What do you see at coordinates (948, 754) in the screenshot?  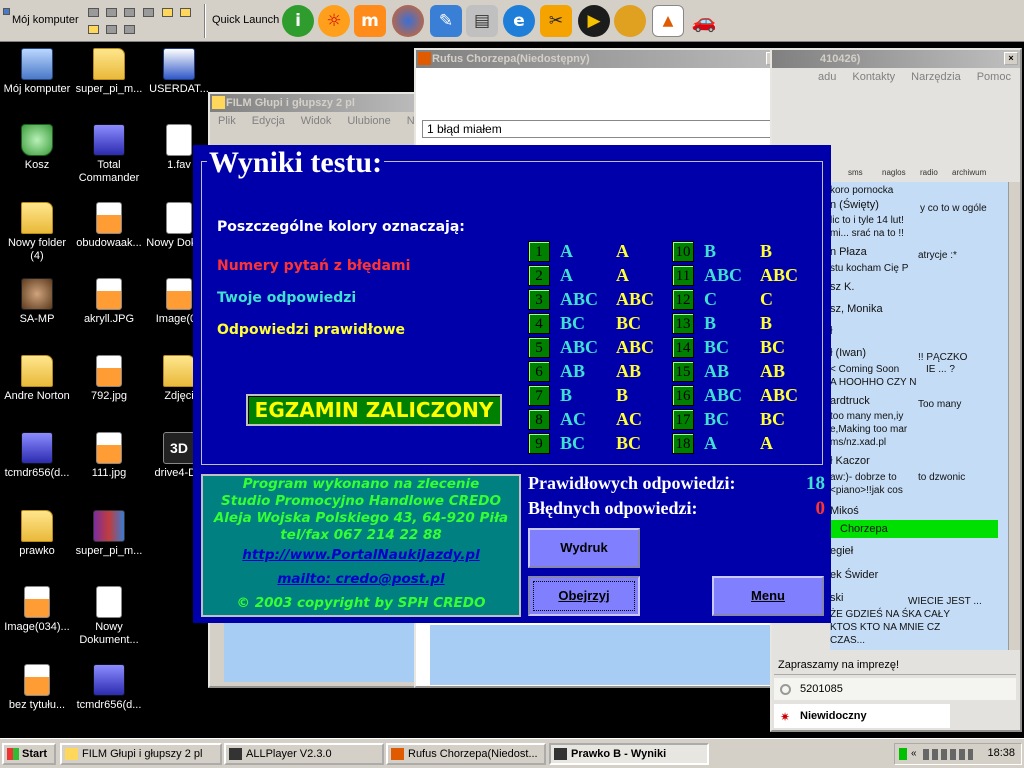 I see `tray-icons` at bounding box center [948, 754].